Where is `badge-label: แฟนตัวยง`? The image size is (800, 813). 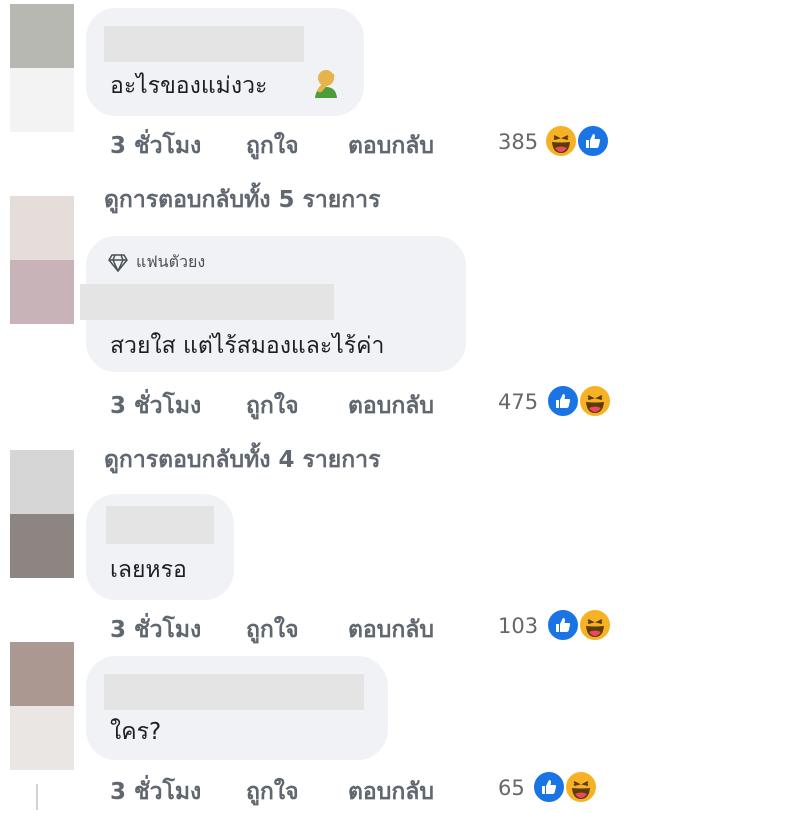
badge-label: แฟนตัวยง is located at coordinates (171, 261).